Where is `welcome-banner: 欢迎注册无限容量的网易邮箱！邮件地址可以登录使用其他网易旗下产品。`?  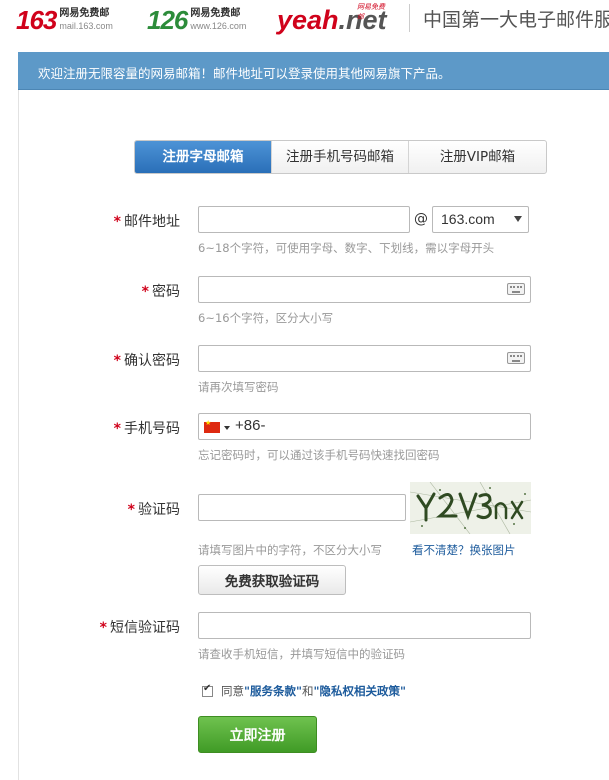
welcome-banner: 欢迎注册无限容量的网易邮箱！邮件地址可以登录使用其他网易旗下产品。 is located at coordinates (313, 71).